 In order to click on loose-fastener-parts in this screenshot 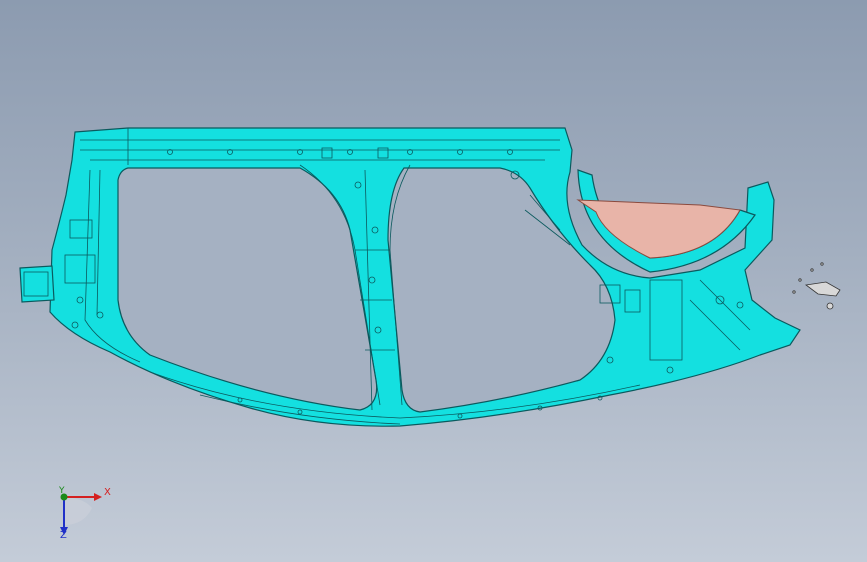, I will do `click(816, 286)`.